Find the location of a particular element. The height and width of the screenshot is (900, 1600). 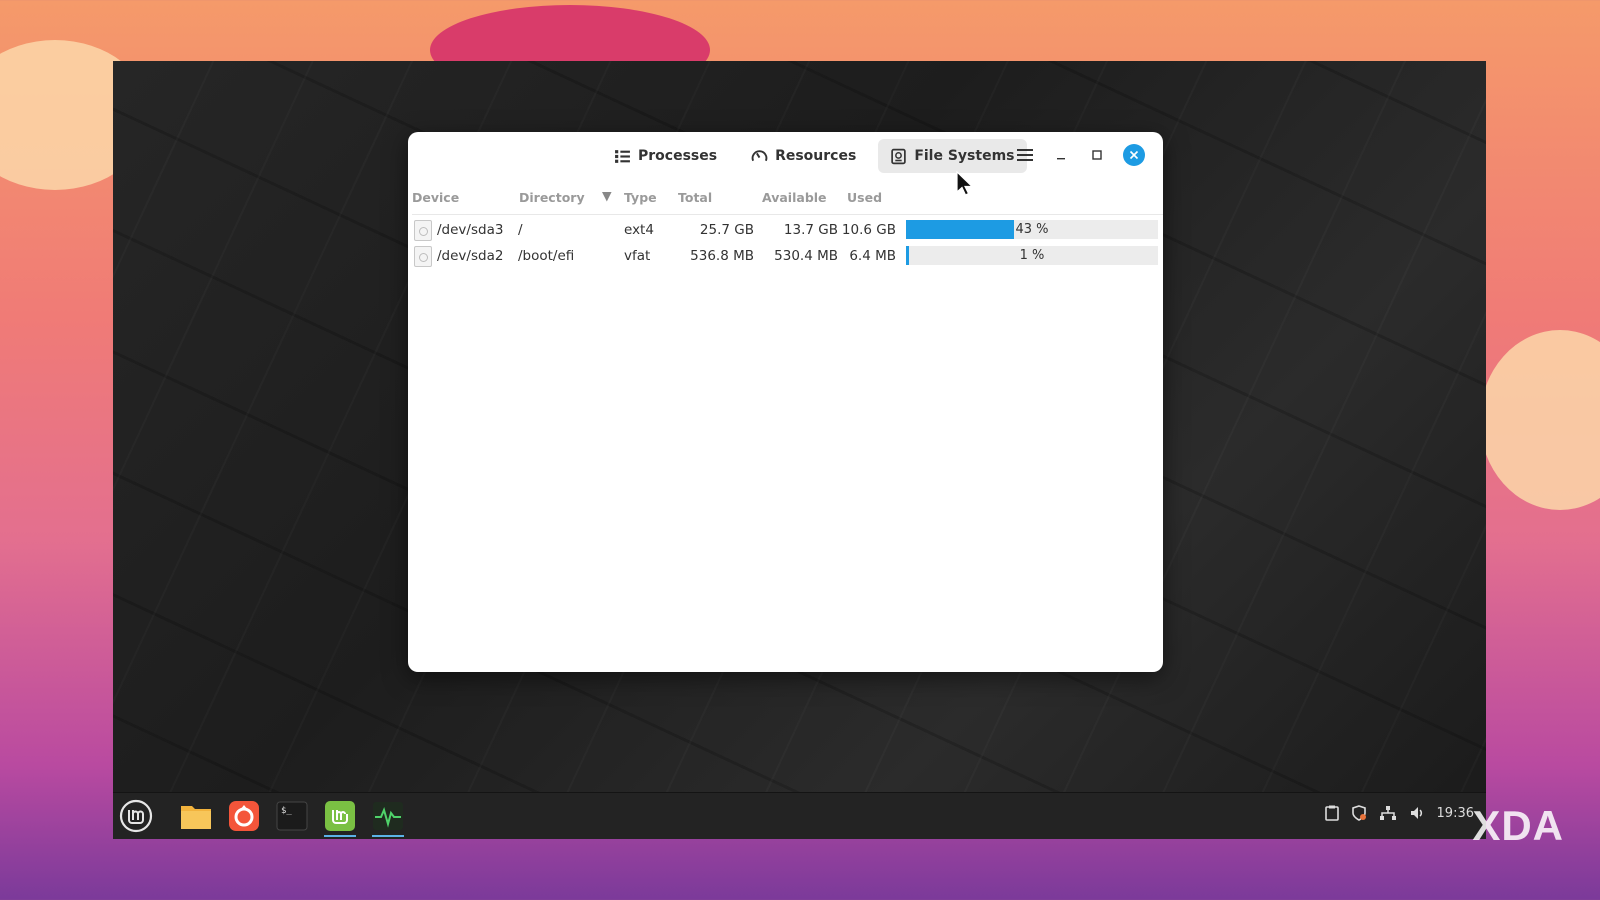

directory-cell: / is located at coordinates (520, 230).